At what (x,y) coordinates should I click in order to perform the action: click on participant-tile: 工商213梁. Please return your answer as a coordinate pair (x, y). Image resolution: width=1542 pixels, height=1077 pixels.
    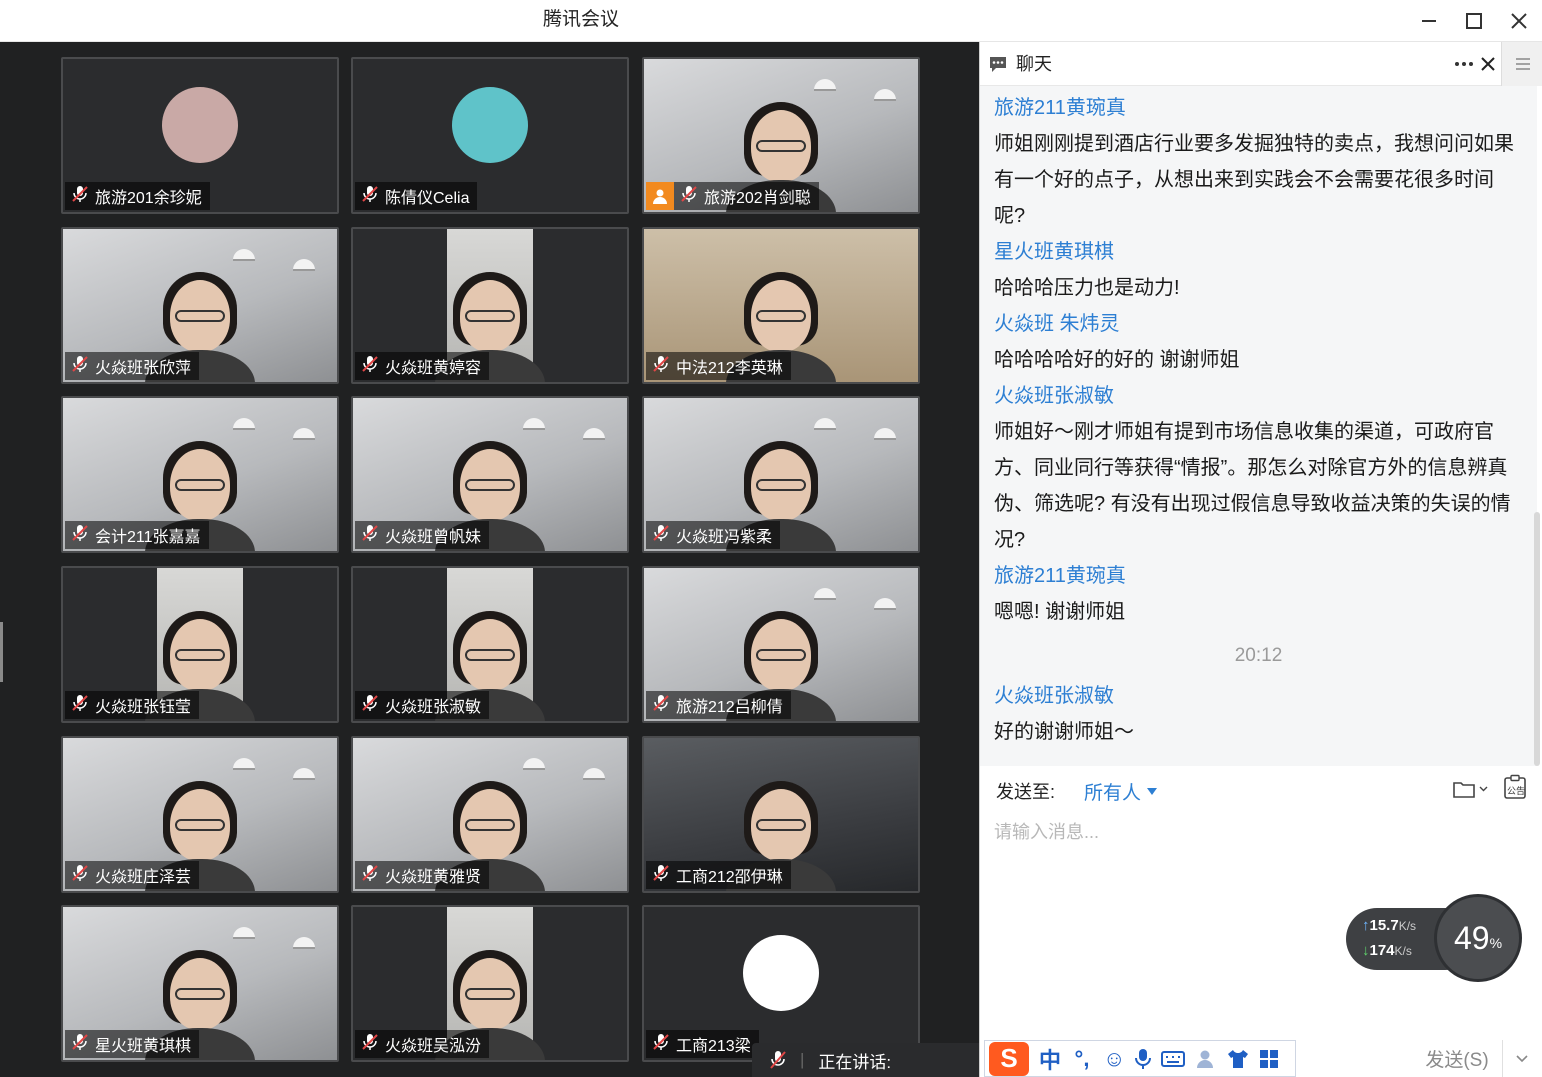
    Looking at the image, I should click on (781, 983).